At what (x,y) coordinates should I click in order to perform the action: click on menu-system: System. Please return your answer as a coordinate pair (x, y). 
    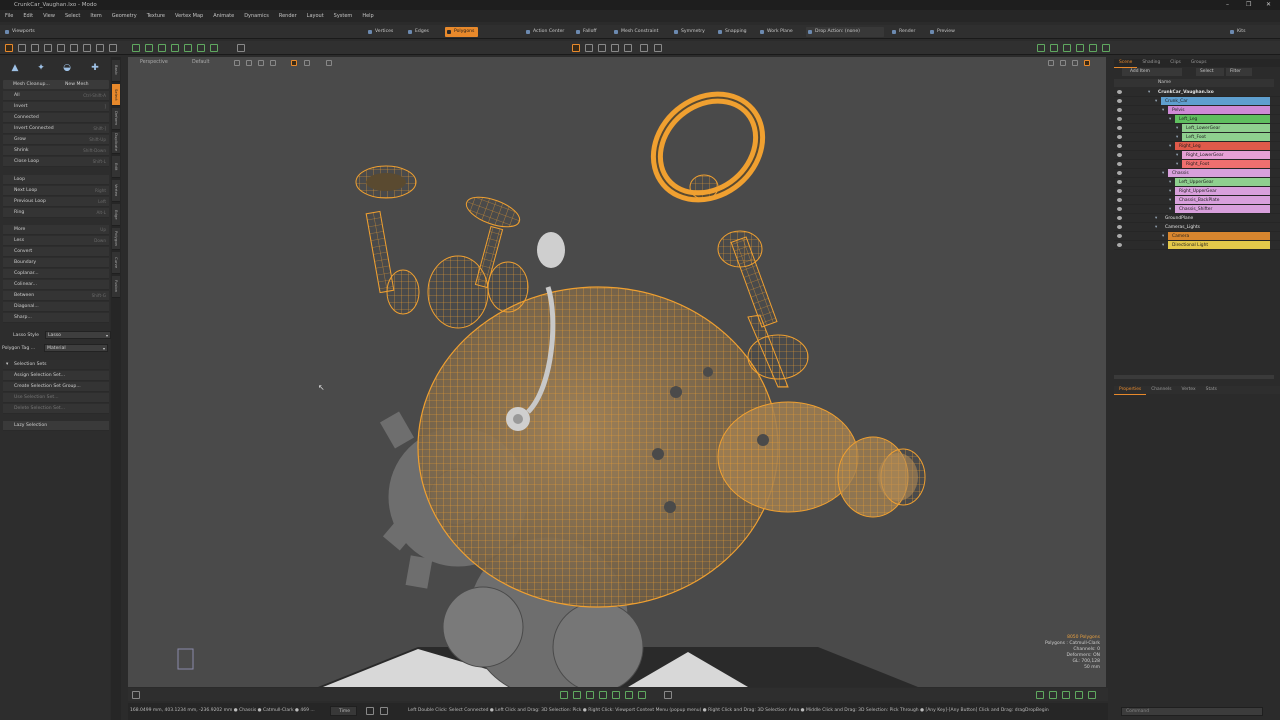
    Looking at the image, I should click on (343, 16).